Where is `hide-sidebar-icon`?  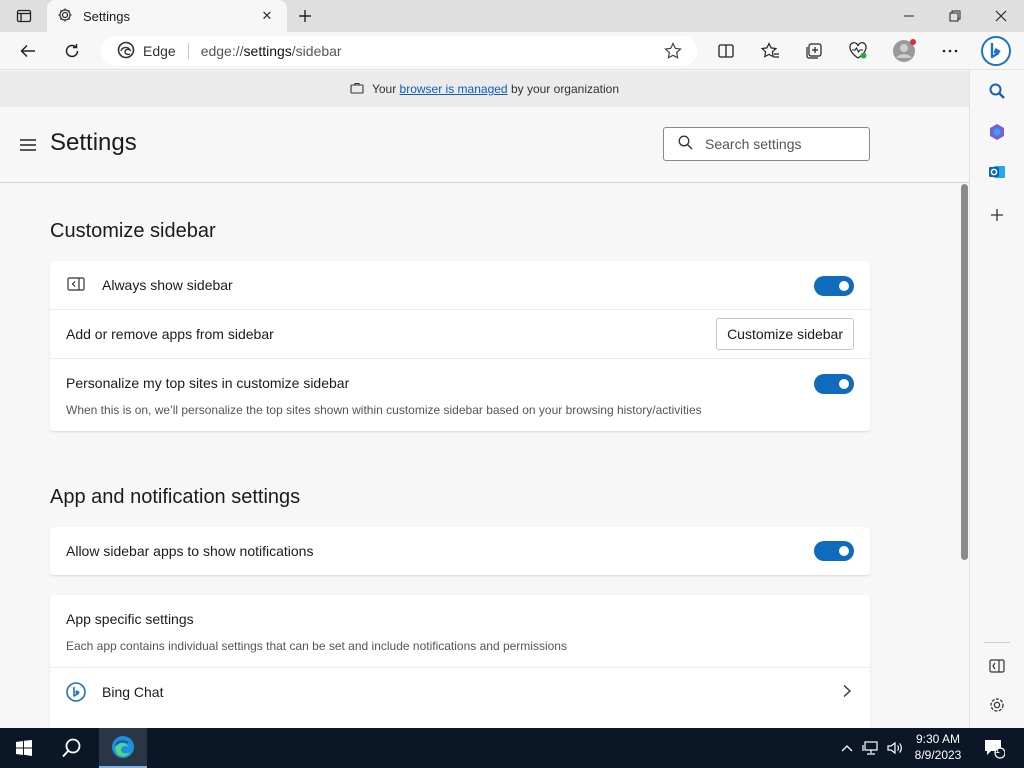 hide-sidebar-icon is located at coordinates (997, 666).